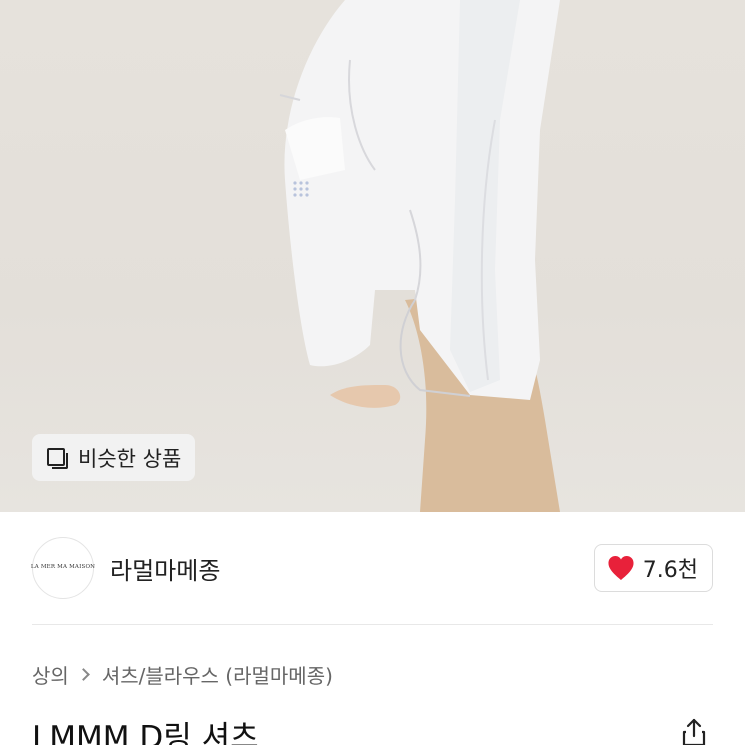 The width and height of the screenshot is (745, 745). I want to click on breadcrumb: 상의 셔츠/블라우스 (라멀마메종), so click(182, 674).